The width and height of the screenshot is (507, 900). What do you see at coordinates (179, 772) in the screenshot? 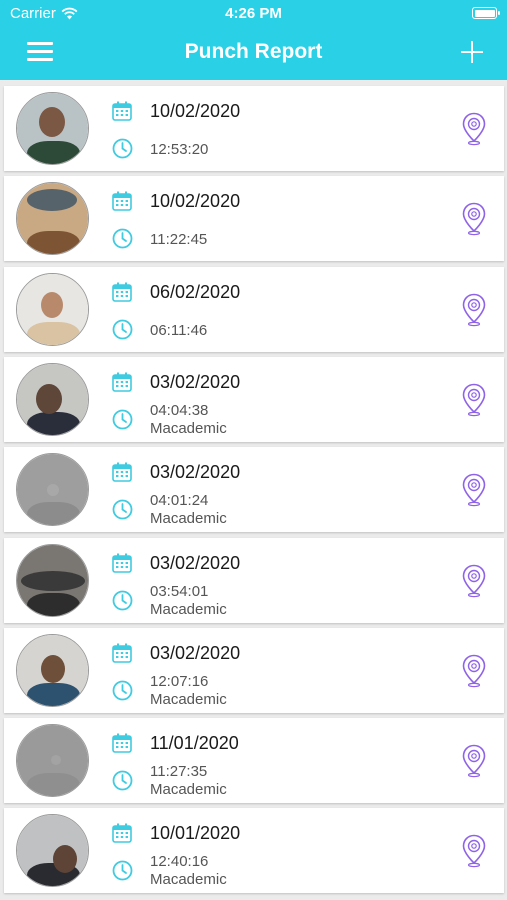
I see `punch-time: 11:27:35` at bounding box center [179, 772].